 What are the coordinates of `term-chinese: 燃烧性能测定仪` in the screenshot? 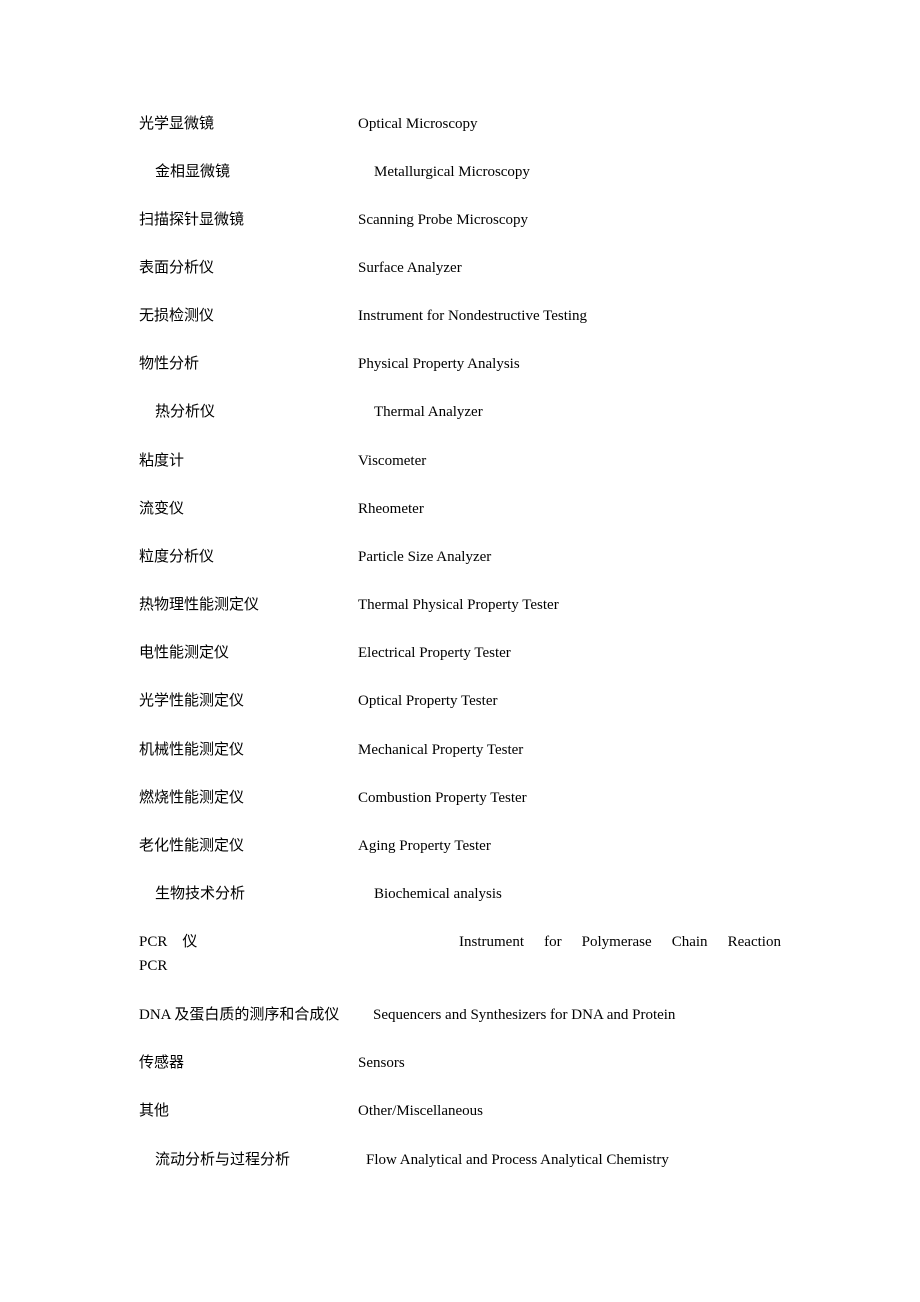 It's located at (192, 798).